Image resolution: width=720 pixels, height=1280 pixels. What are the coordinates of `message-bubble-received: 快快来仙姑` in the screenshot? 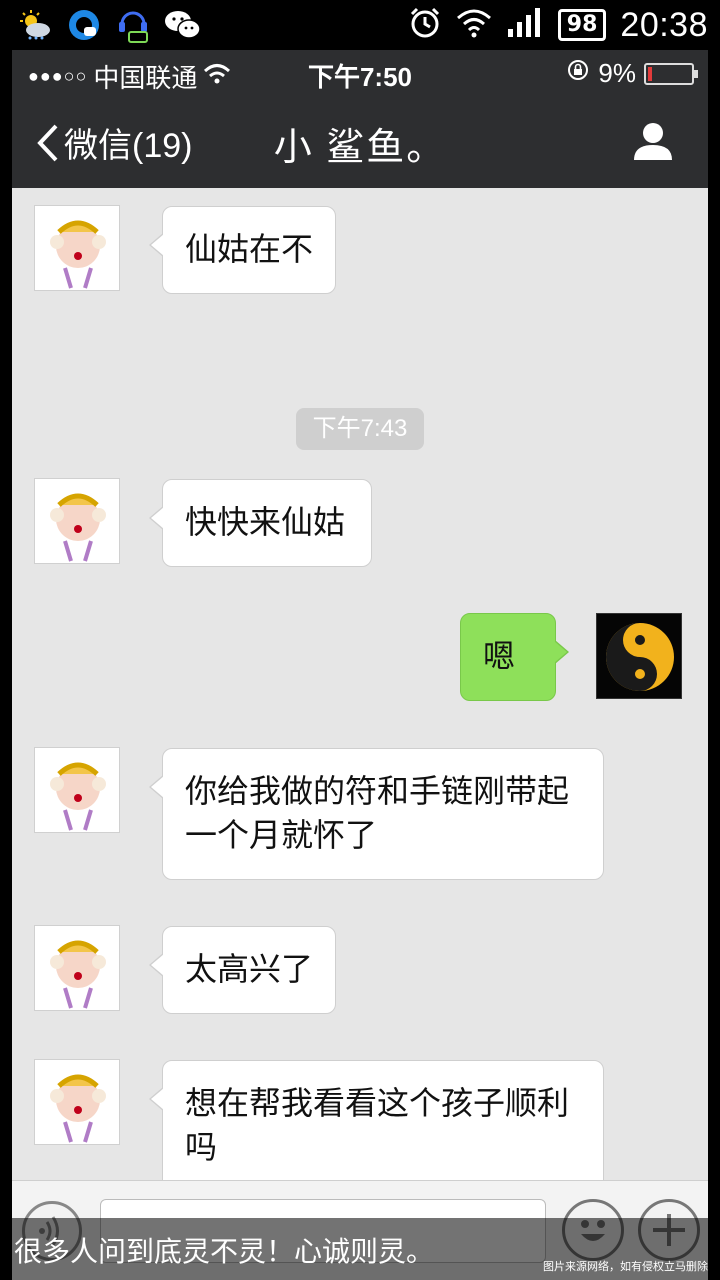 It's located at (260, 523).